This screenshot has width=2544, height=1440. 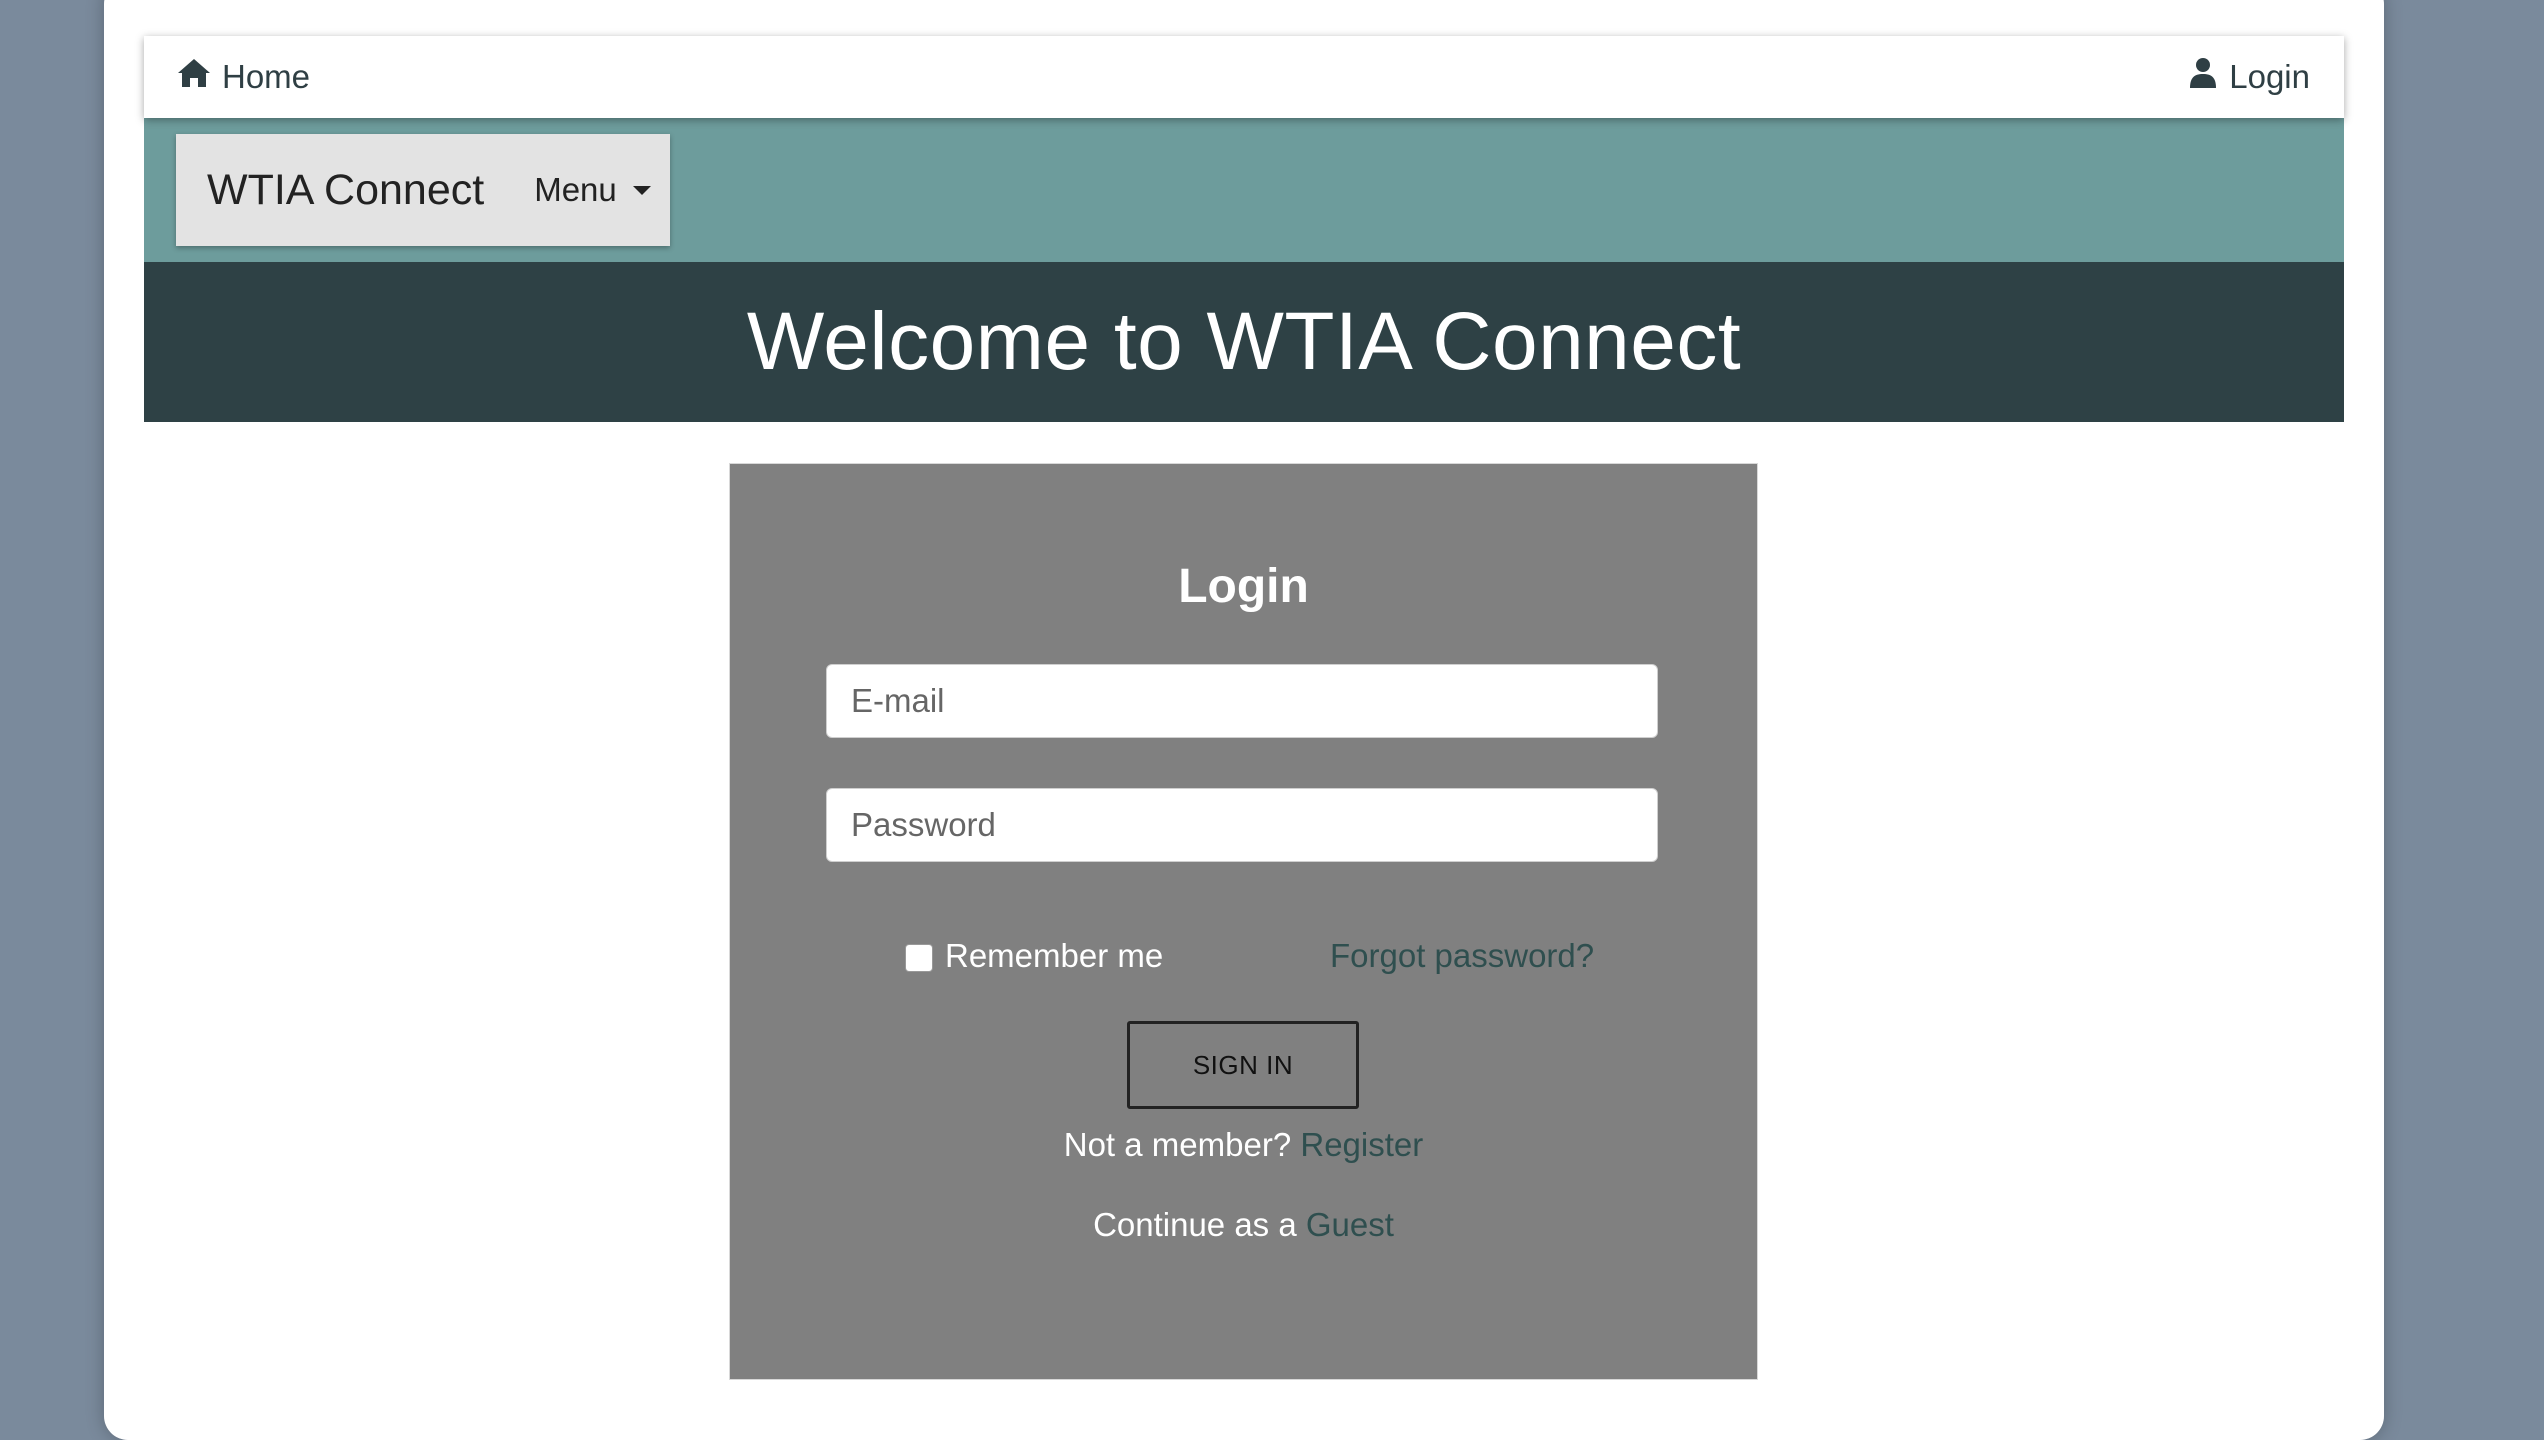 I want to click on password-field, so click(x=1242, y=825).